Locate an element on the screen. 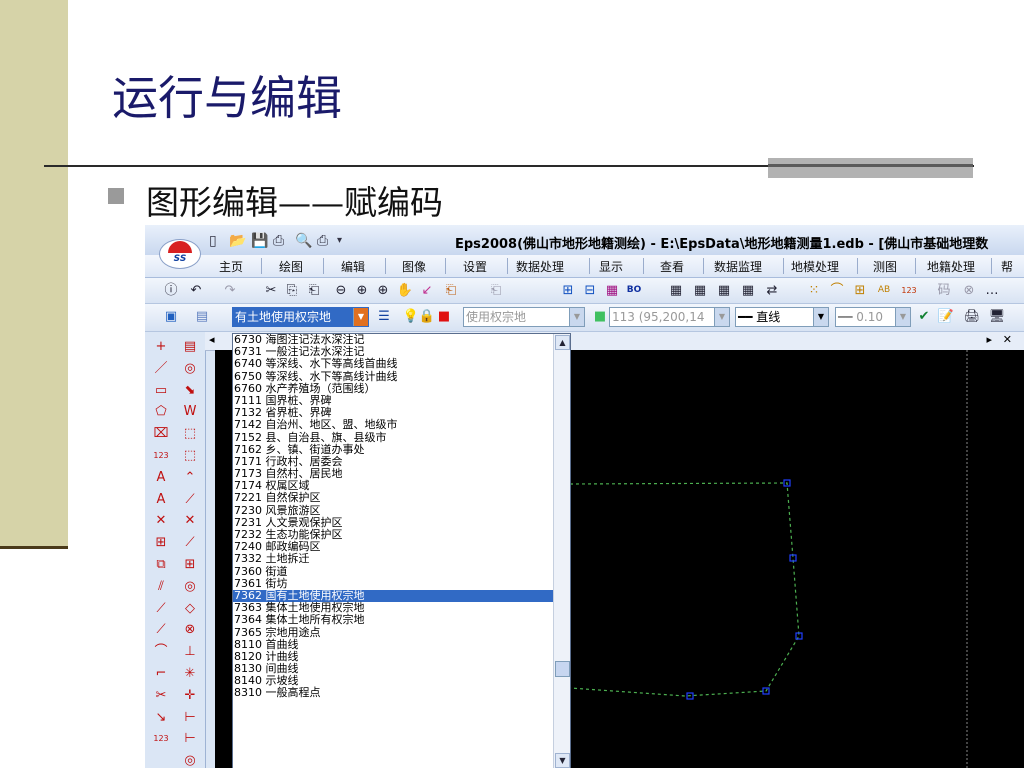 This screenshot has width=1024, height=768. block-icon: ⊞ is located at coordinates (860, 290).